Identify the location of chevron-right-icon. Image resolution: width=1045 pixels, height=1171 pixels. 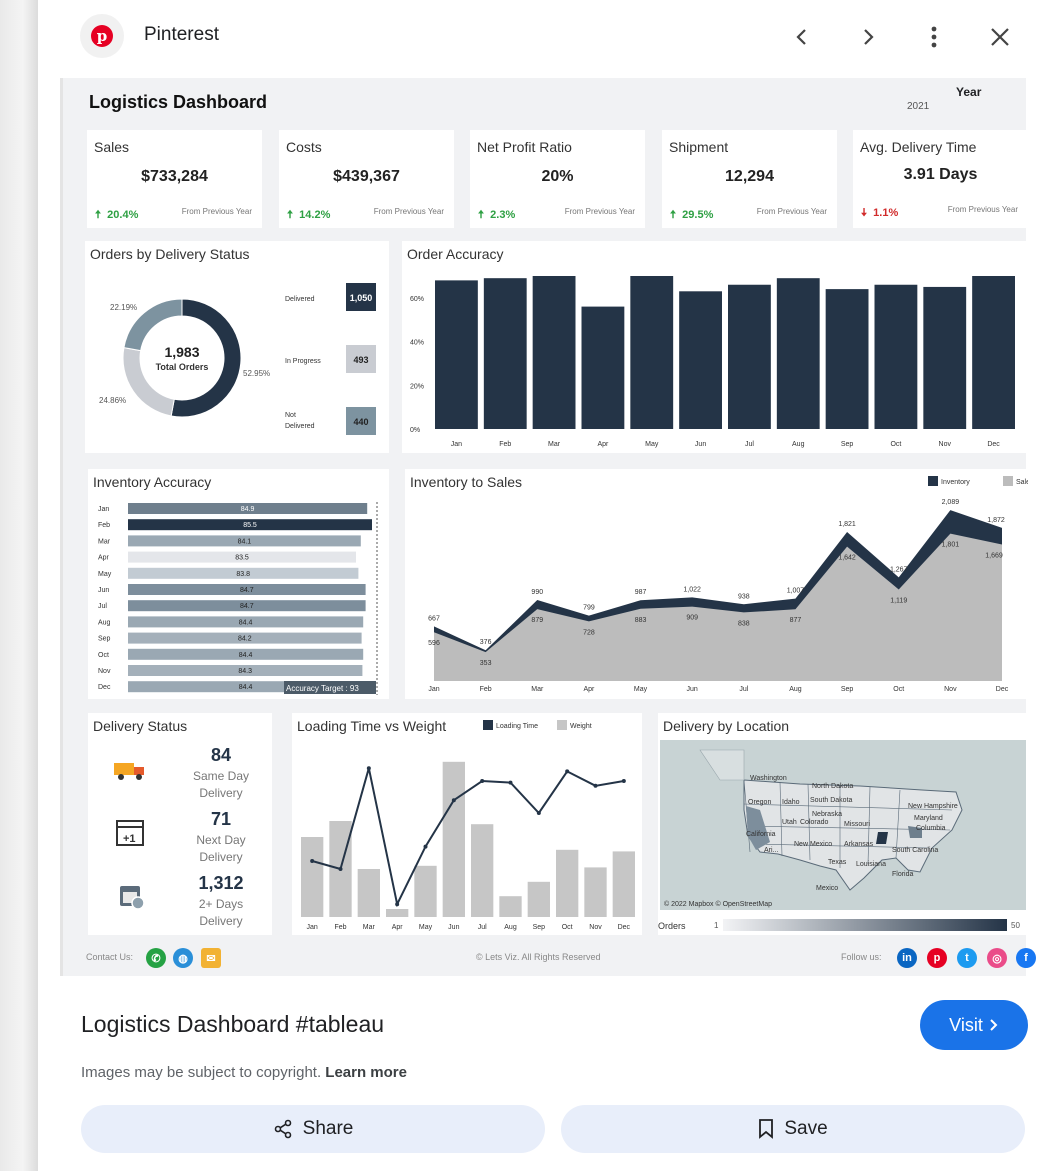
(994, 1025).